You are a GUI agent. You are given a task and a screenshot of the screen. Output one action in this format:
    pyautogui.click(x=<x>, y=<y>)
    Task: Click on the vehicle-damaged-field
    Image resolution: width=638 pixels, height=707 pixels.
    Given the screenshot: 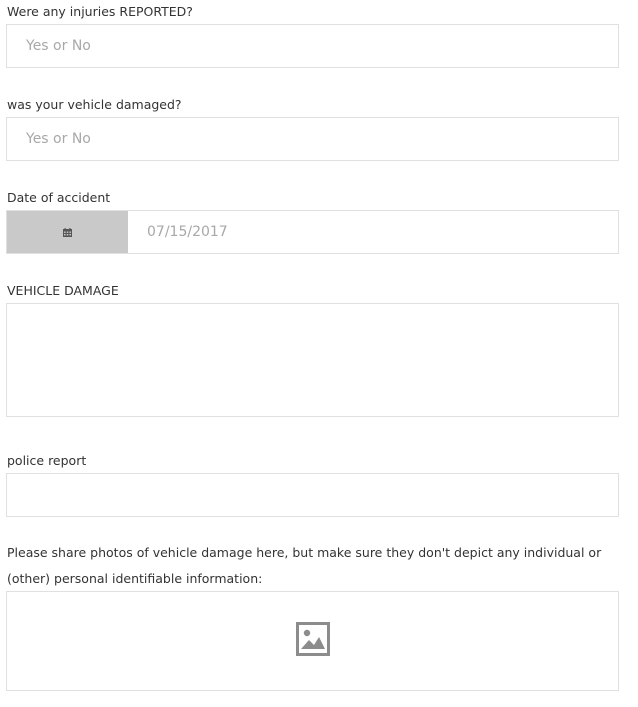 What is the action you would take?
    pyautogui.click(x=312, y=139)
    